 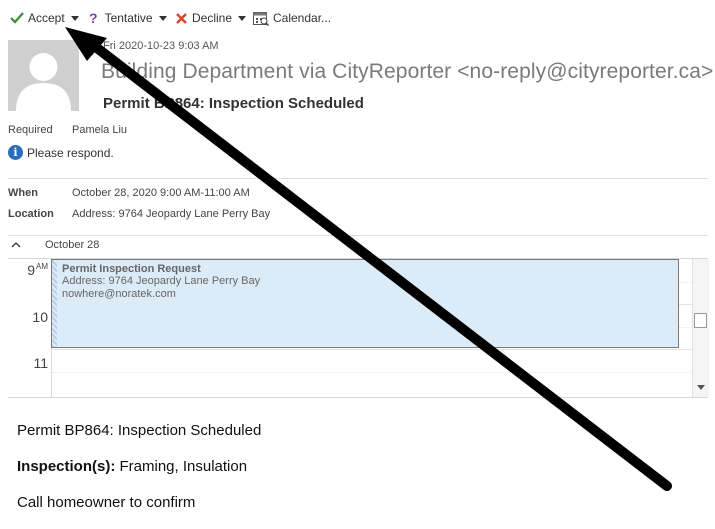 What do you see at coordinates (54, 303) in the screenshot?
I see `tentative-stripe` at bounding box center [54, 303].